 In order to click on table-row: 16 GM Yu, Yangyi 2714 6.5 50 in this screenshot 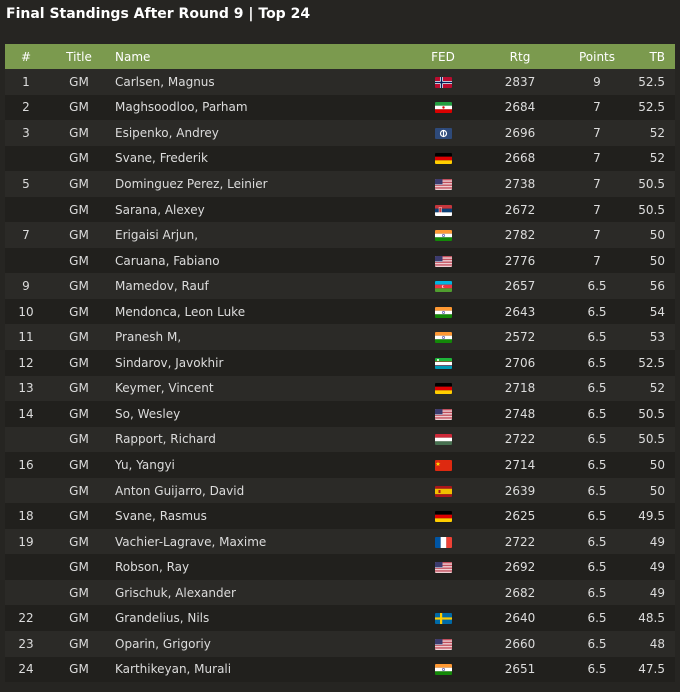, I will do `click(340, 465)`.